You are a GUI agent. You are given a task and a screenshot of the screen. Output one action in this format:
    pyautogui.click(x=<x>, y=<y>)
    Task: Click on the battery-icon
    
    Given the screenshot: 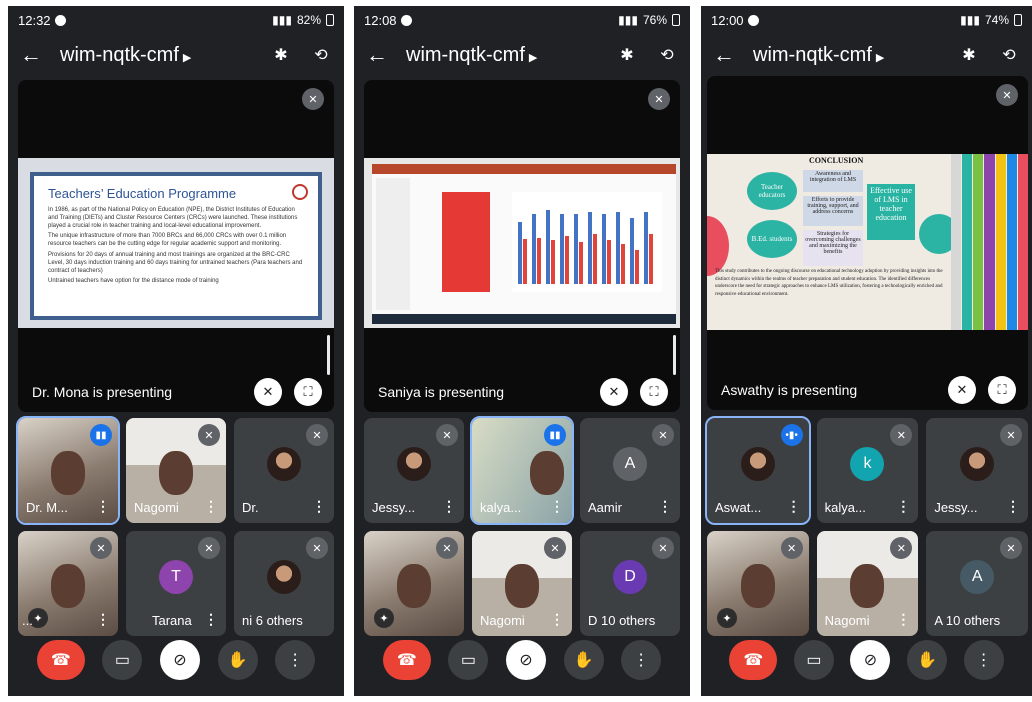 What is the action you would take?
    pyautogui.click(x=330, y=20)
    